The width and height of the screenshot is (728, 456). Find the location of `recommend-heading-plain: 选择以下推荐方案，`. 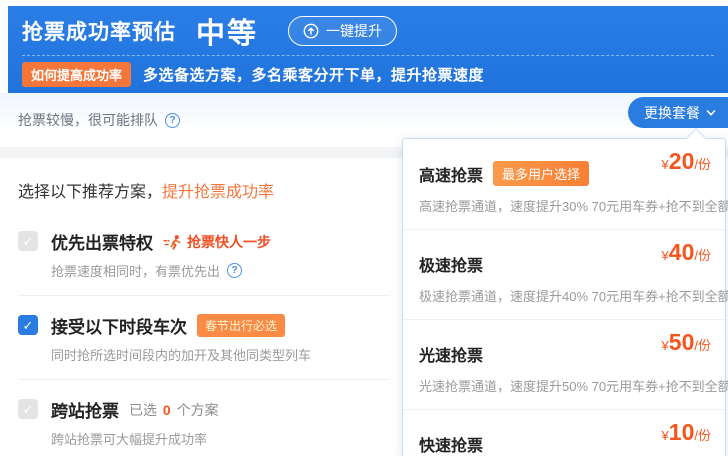

recommend-heading-plain: 选择以下推荐方案， is located at coordinates (90, 192).